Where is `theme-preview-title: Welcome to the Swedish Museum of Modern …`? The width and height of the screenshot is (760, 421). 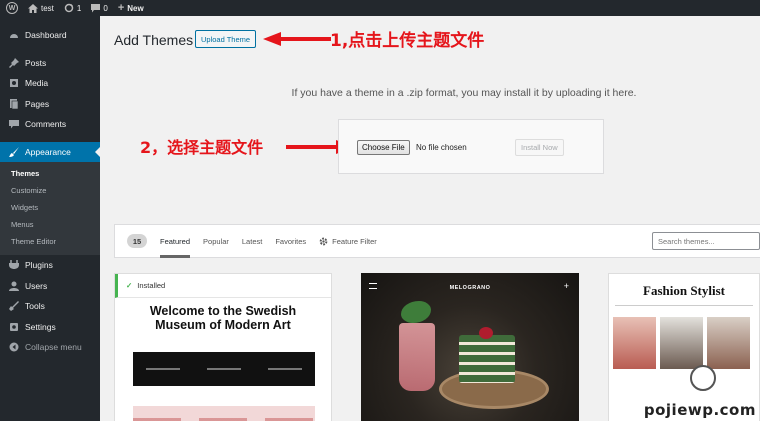 theme-preview-title: Welcome to the Swedish Museum of Modern … is located at coordinates (223, 318).